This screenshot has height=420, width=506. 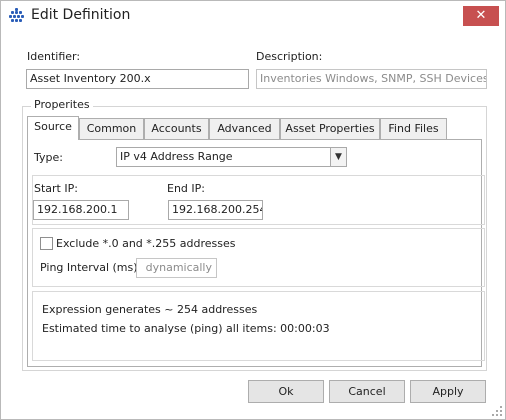 What do you see at coordinates (186, 188) in the screenshot?
I see `end-ip-label: End IP:` at bounding box center [186, 188].